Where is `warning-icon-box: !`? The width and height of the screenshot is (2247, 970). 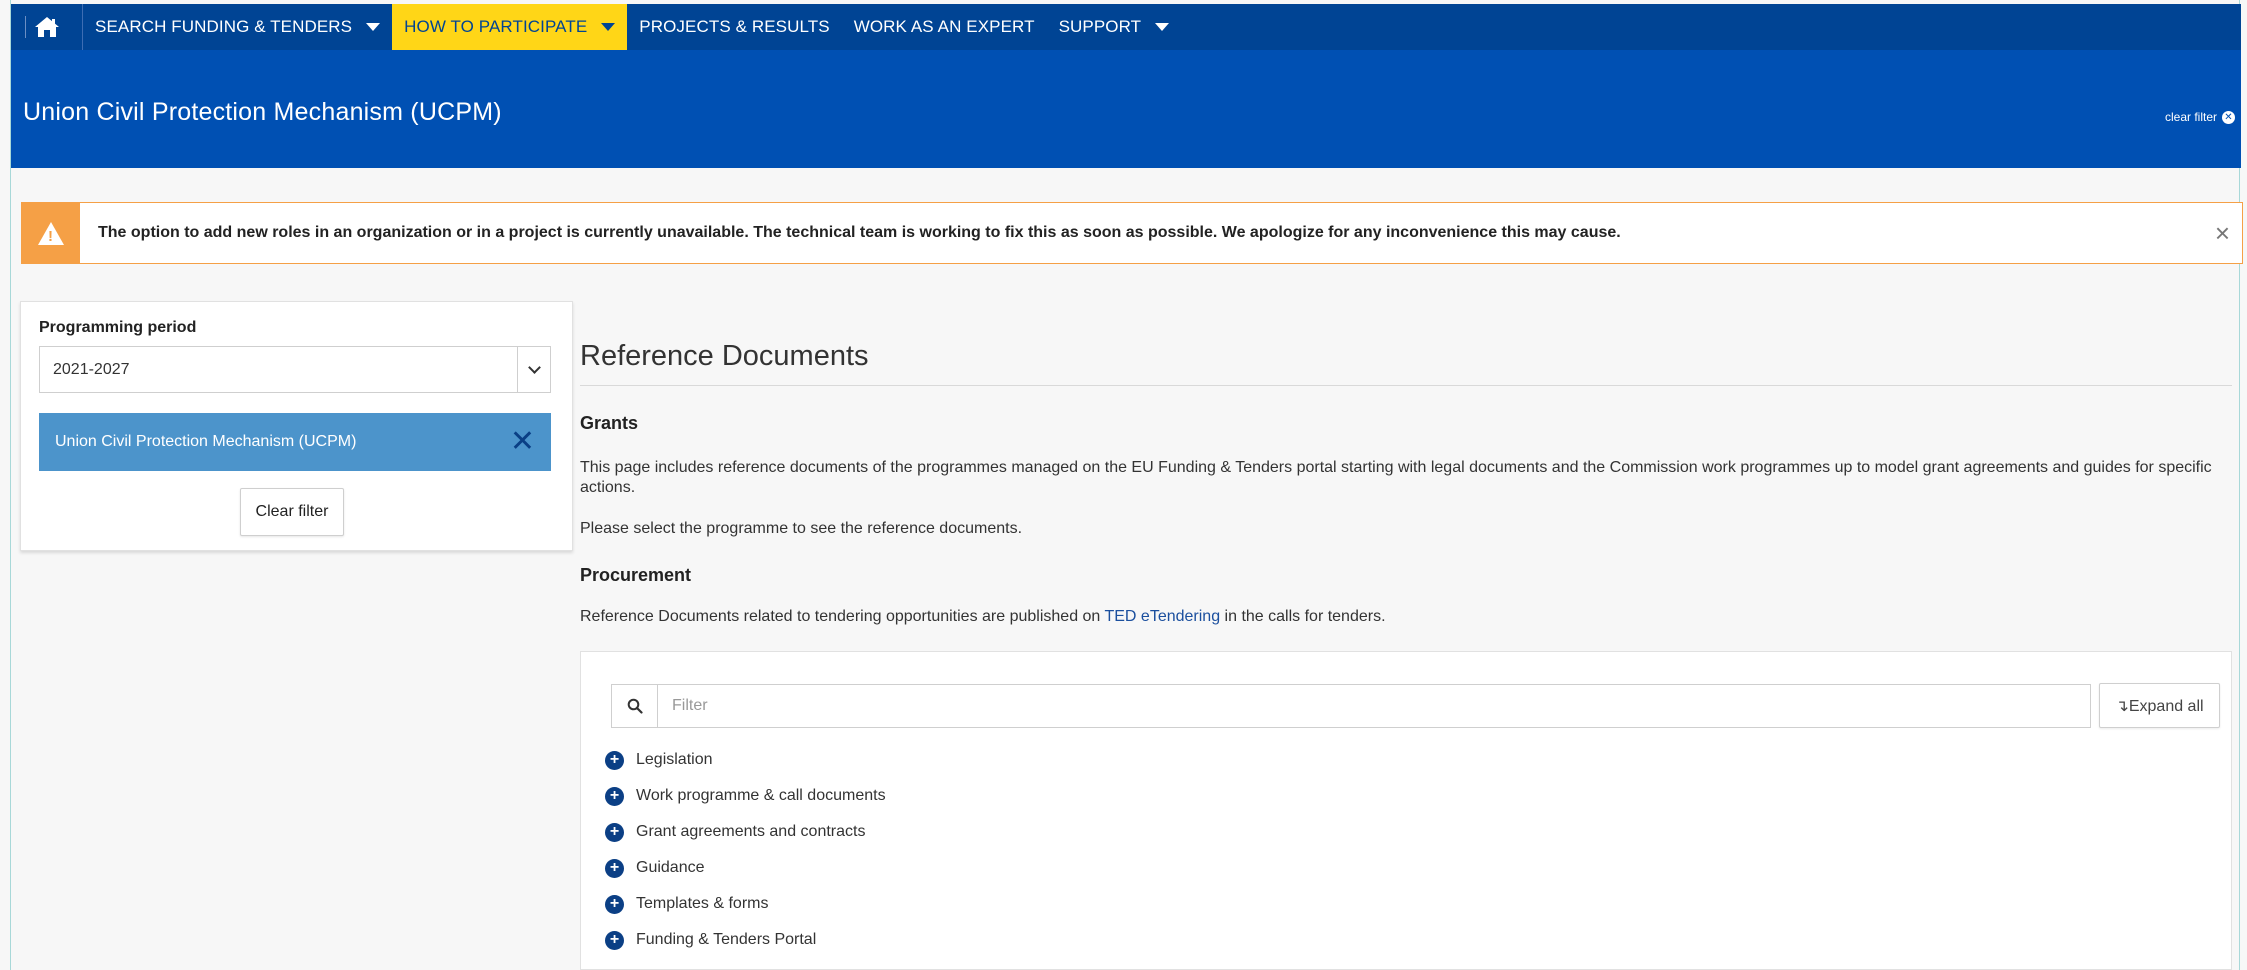 warning-icon-box: ! is located at coordinates (51, 233).